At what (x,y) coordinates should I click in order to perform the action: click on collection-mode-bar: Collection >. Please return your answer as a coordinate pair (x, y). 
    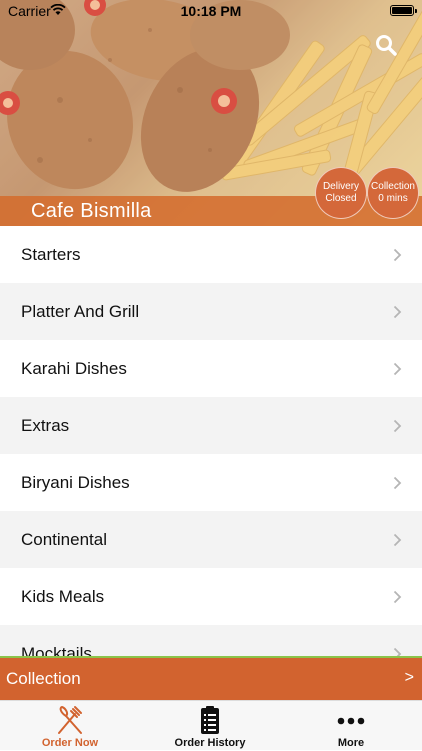
    Looking at the image, I should click on (211, 678).